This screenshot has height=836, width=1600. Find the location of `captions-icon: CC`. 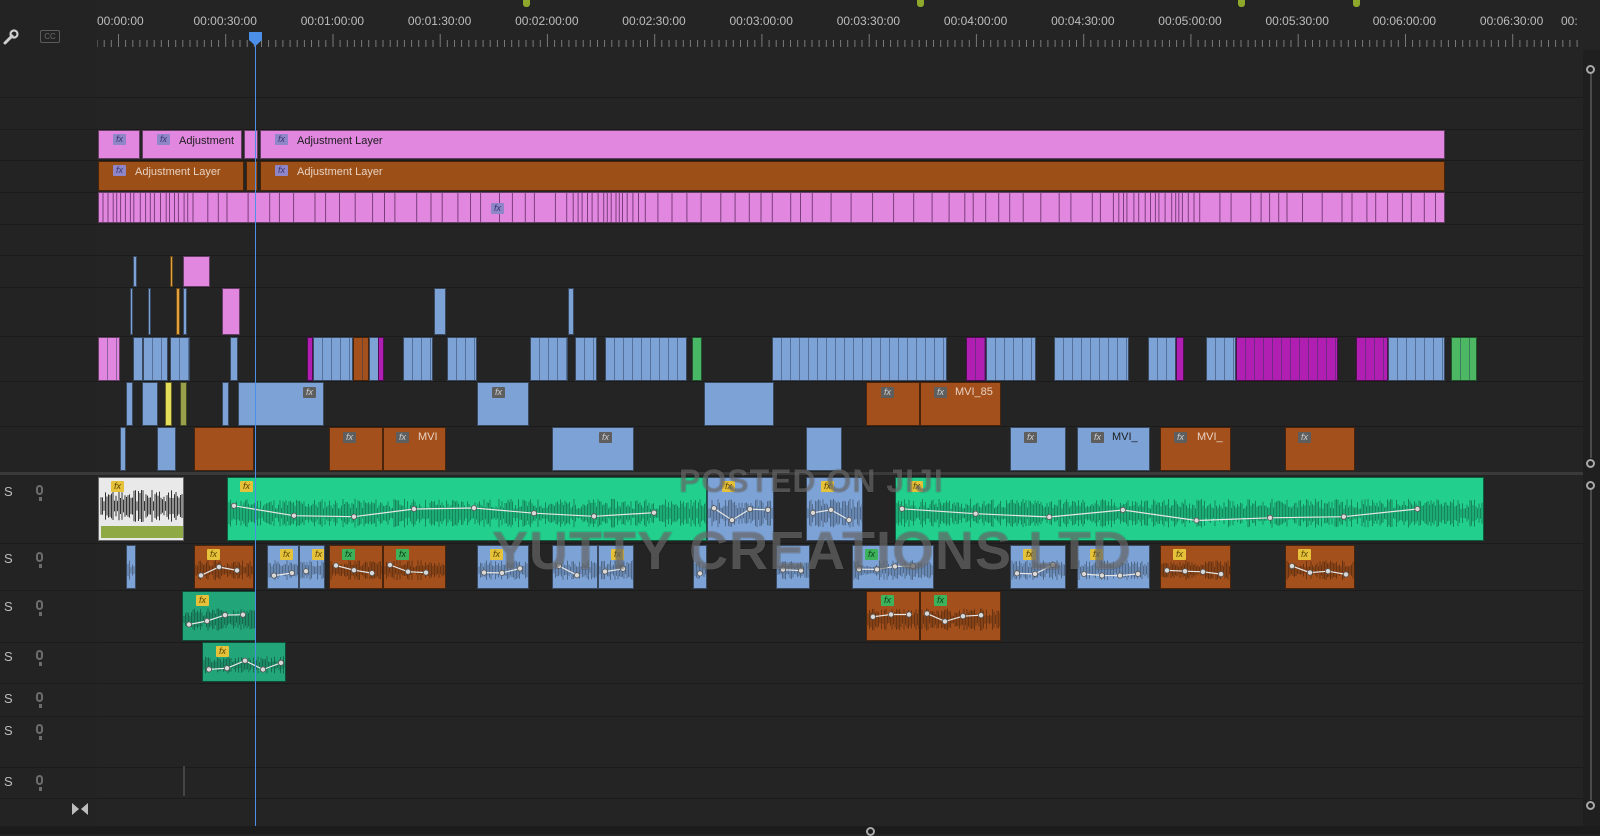

captions-icon: CC is located at coordinates (50, 36).